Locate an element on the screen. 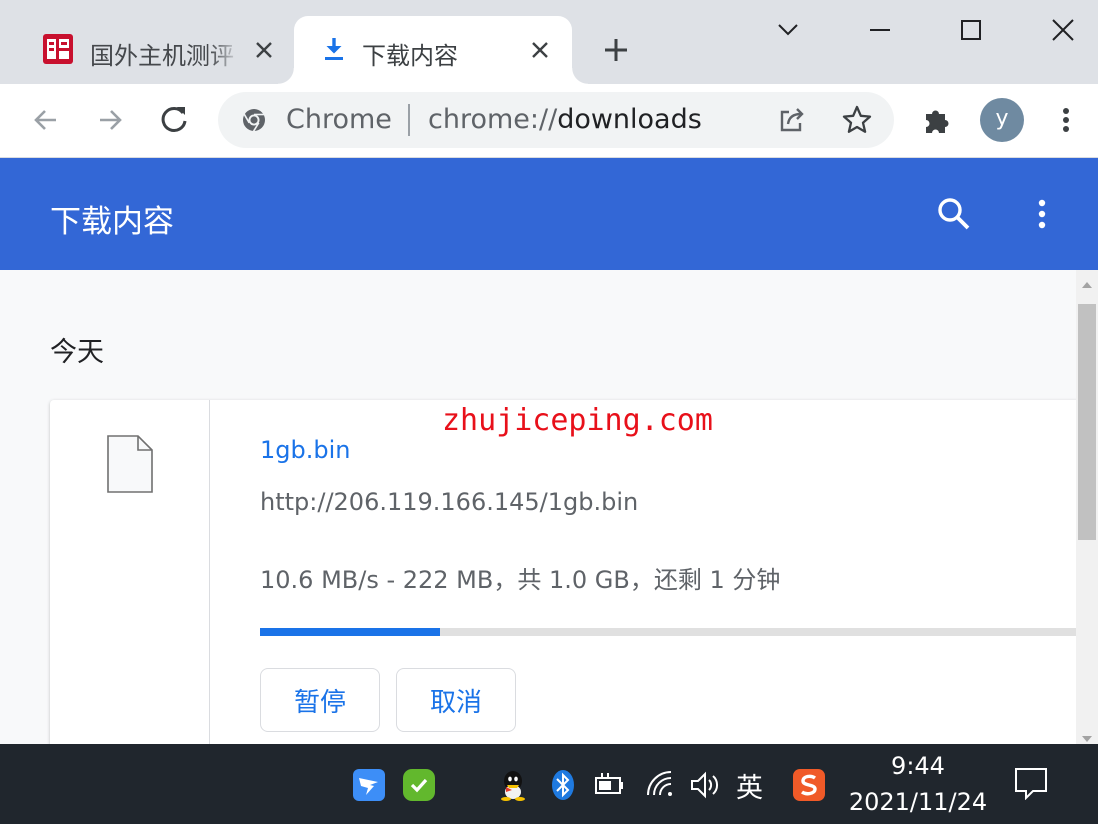 The width and height of the screenshot is (1098, 824). maximize-icon is located at coordinates (971, 30).